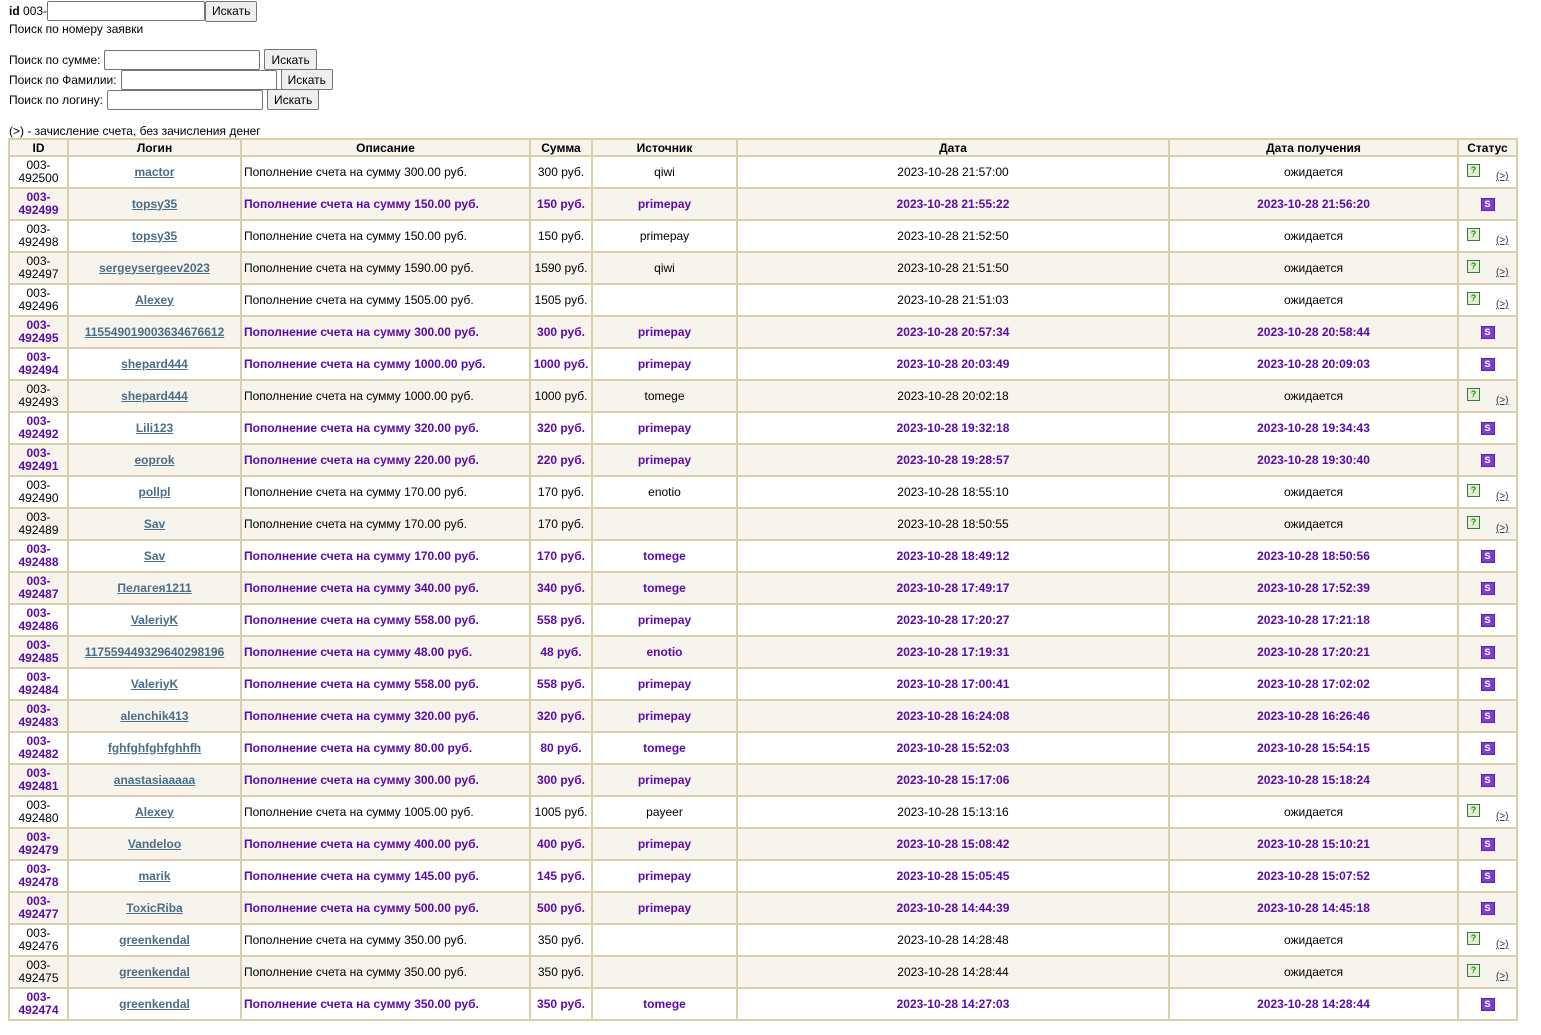 The height and width of the screenshot is (1035, 1541). What do you see at coordinates (154, 876) in the screenshot?
I see `login-link: marik` at bounding box center [154, 876].